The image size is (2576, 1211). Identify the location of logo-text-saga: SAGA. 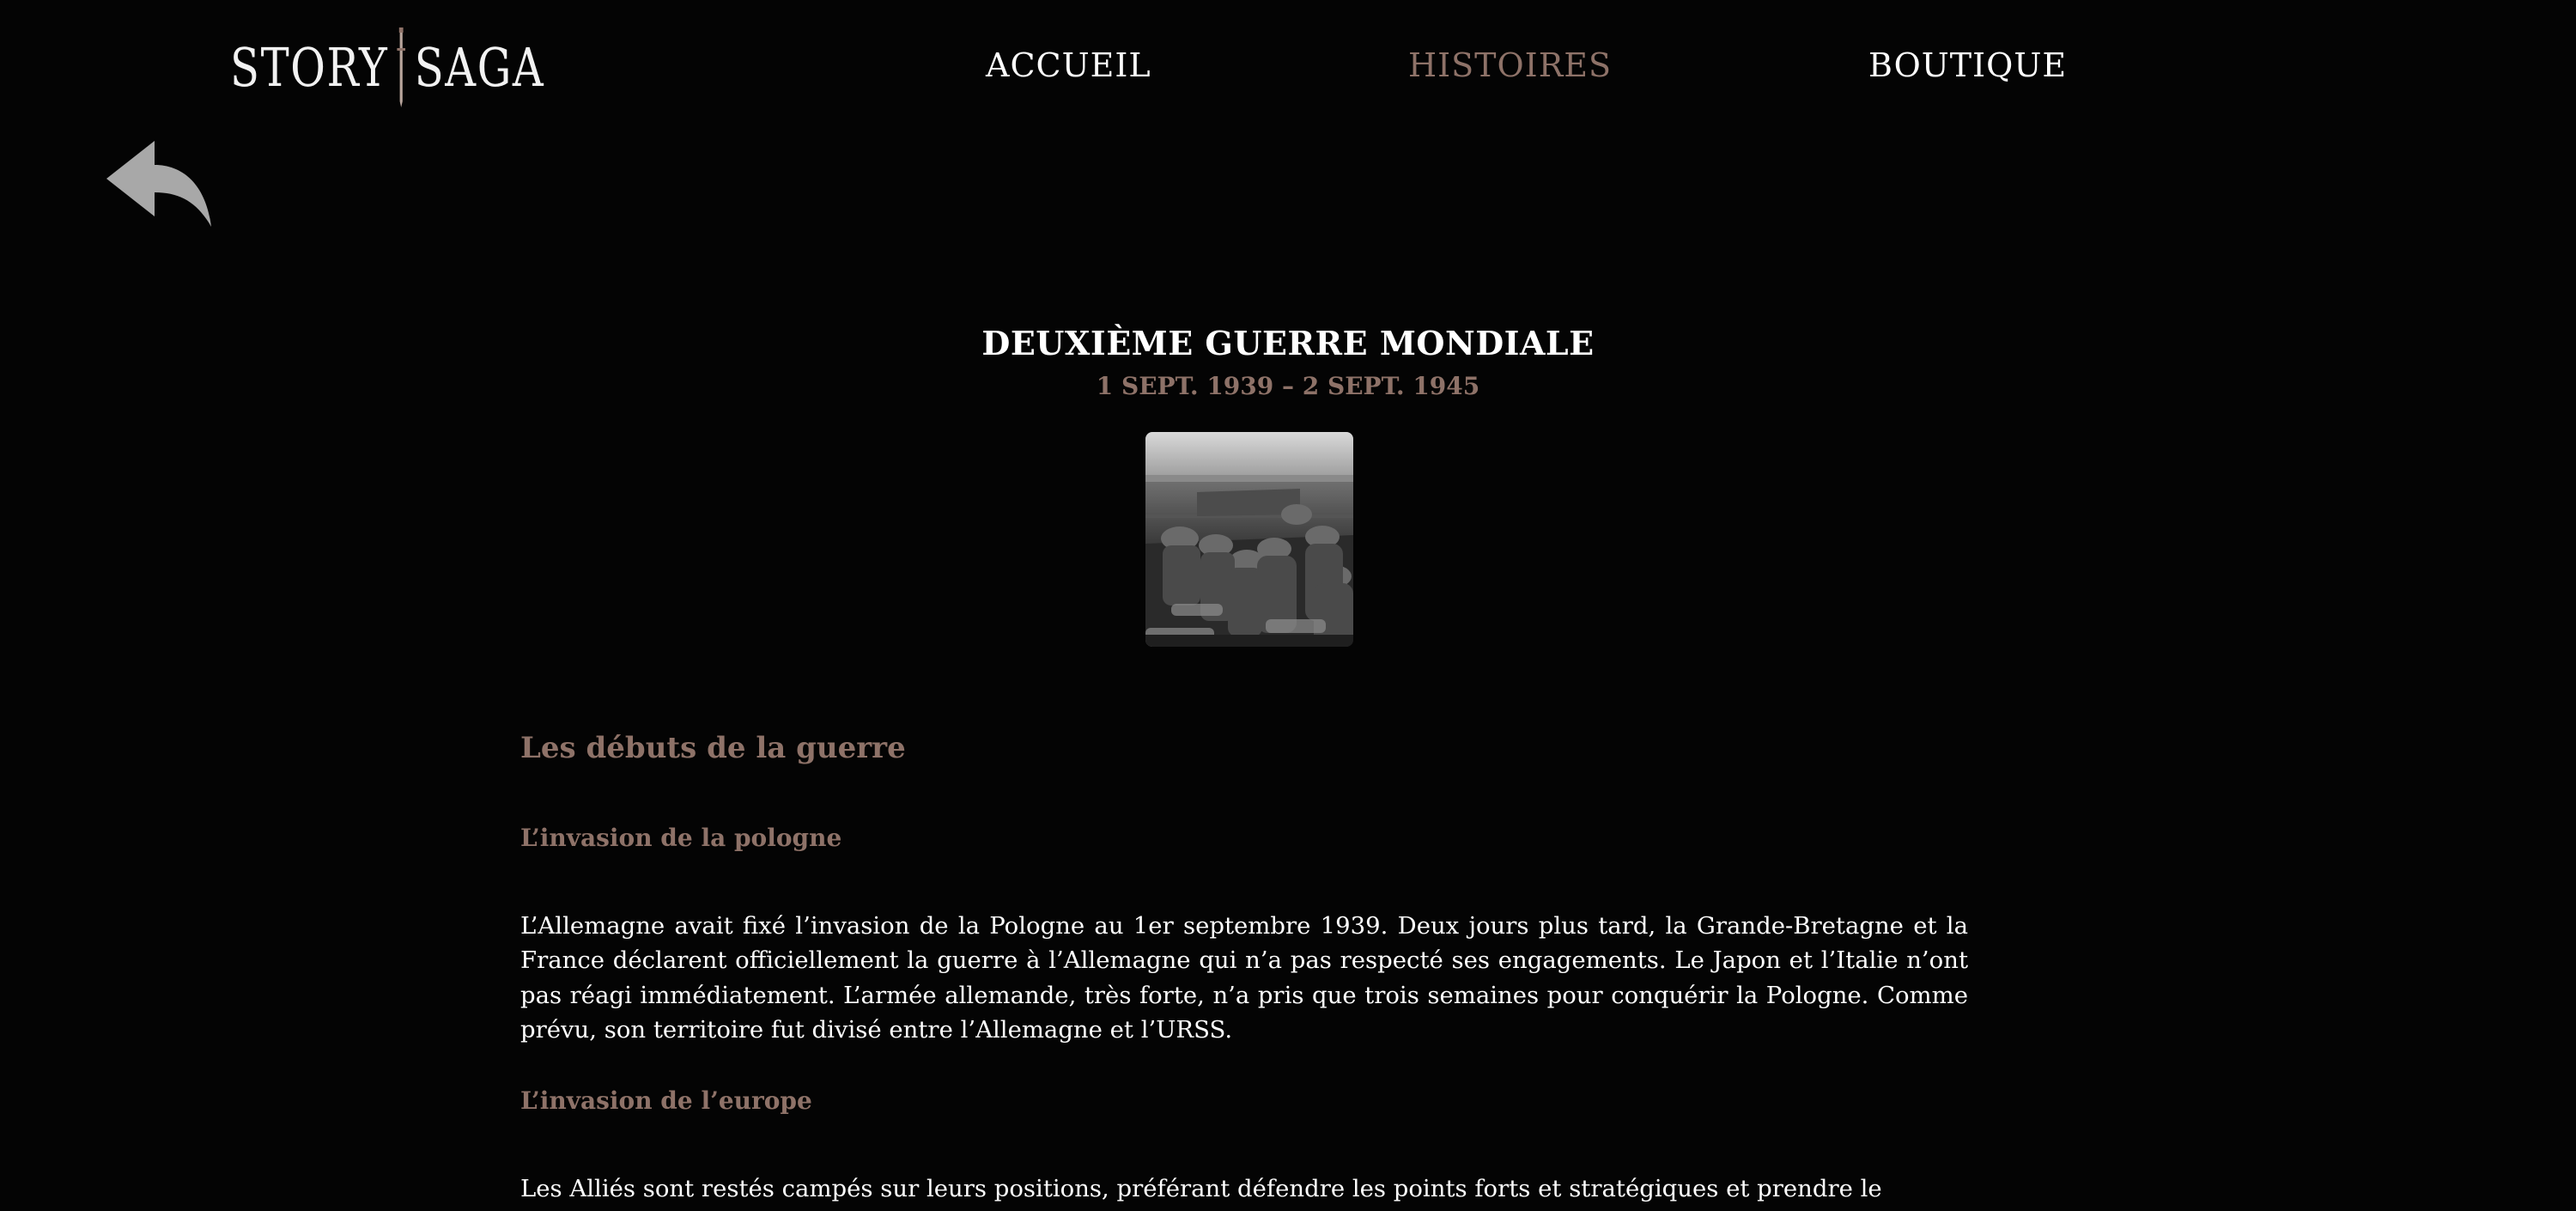
(479, 67).